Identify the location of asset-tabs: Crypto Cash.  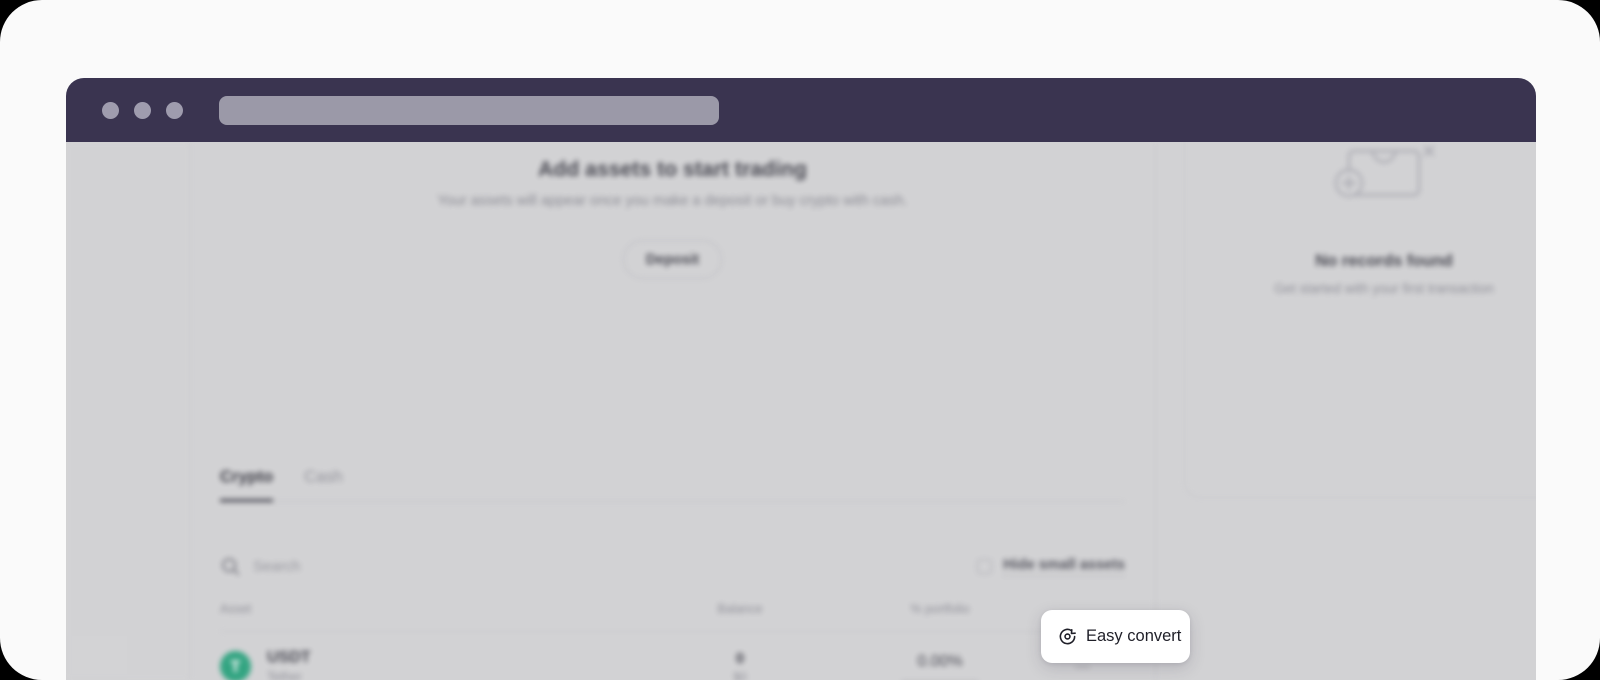
(672, 485).